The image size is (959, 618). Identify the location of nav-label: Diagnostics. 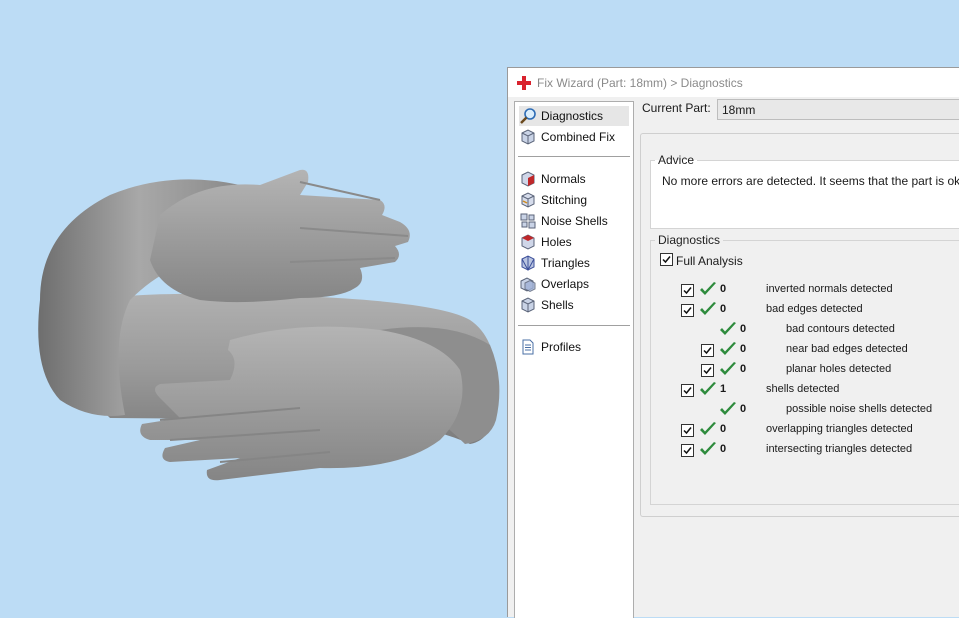
(572, 116).